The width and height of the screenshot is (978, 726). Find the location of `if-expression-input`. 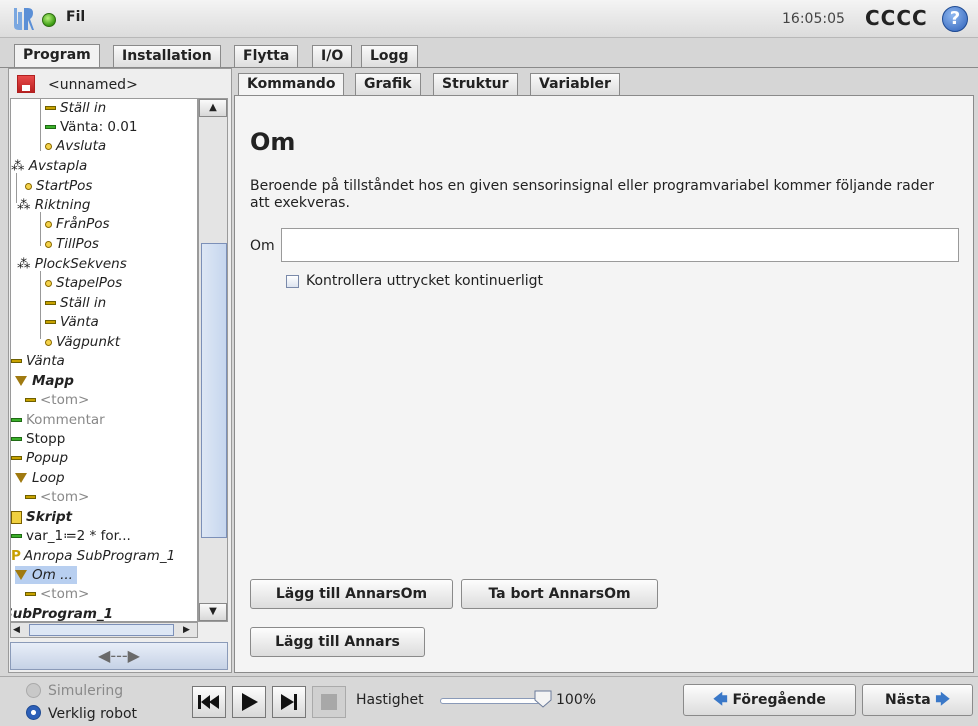

if-expression-input is located at coordinates (620, 245).